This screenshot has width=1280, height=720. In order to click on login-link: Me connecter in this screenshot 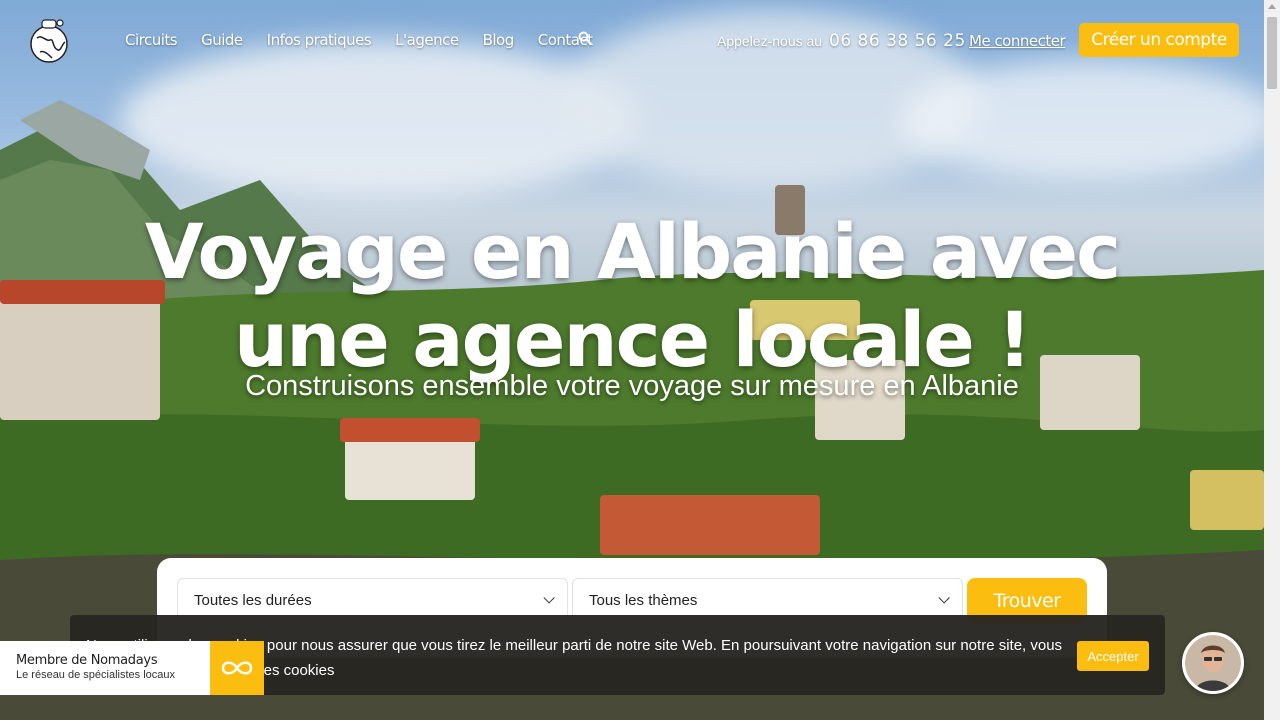, I will do `click(1017, 41)`.